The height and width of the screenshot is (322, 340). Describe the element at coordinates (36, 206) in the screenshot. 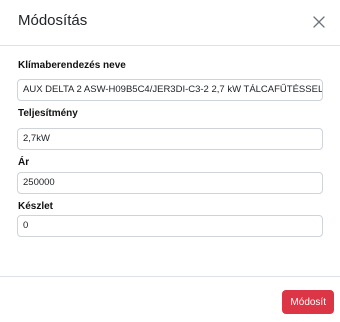

I see `stock-label: Készlet` at that location.